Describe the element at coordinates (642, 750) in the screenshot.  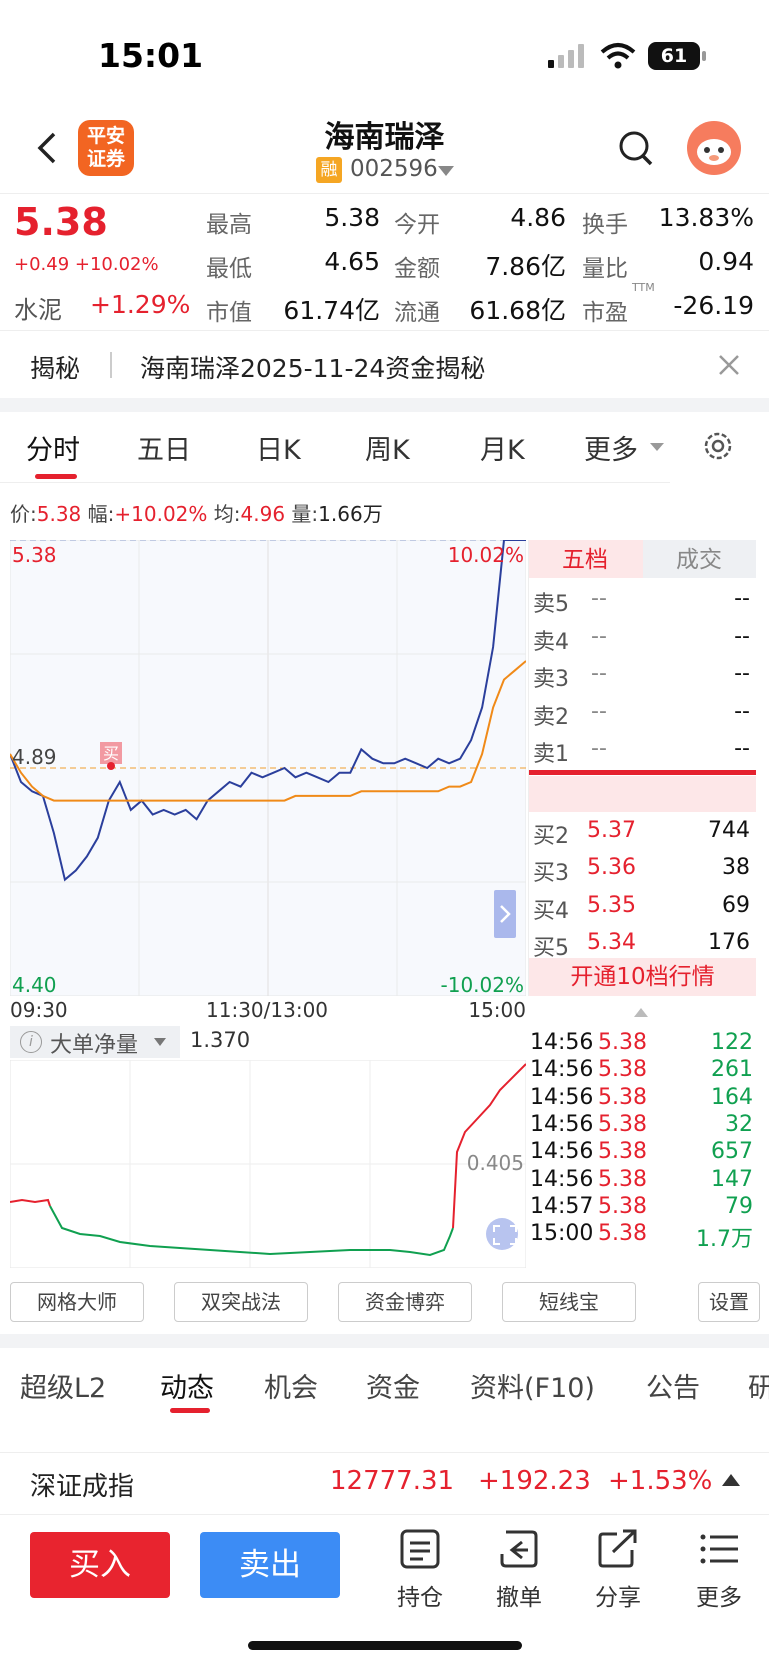
I see `ask-row: 卖1 -- --` at that location.